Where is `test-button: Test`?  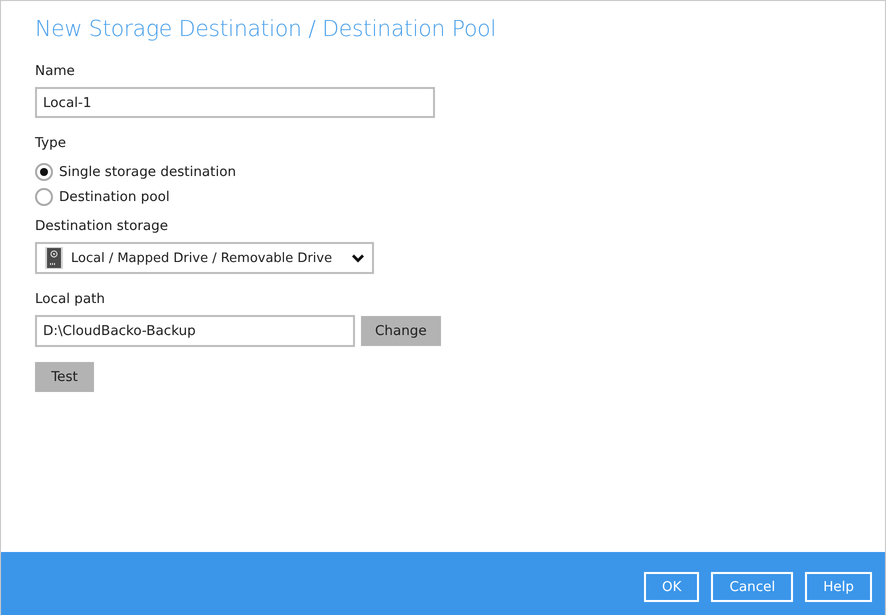 test-button: Test is located at coordinates (64, 377).